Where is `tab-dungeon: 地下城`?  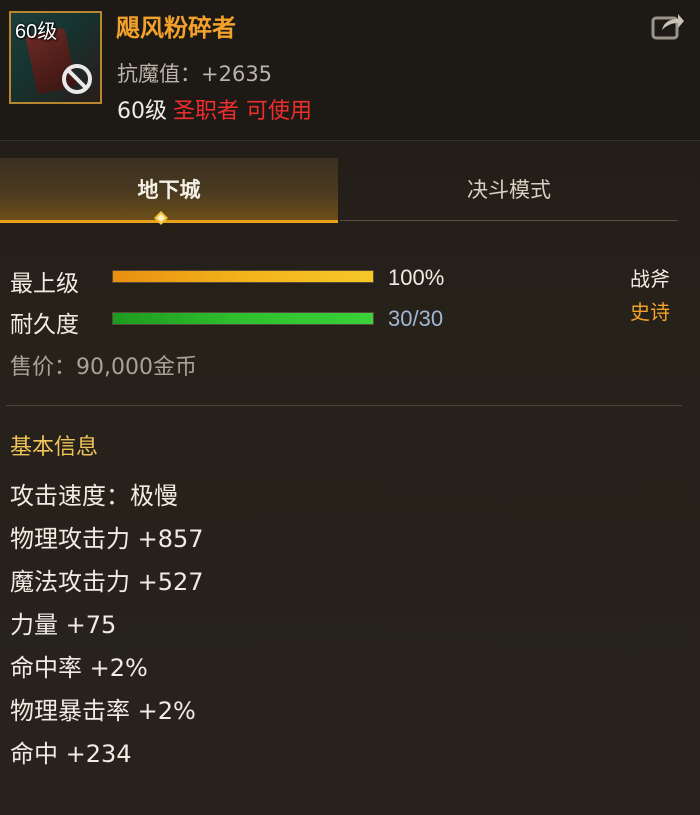 tab-dungeon: 地下城 is located at coordinates (169, 190).